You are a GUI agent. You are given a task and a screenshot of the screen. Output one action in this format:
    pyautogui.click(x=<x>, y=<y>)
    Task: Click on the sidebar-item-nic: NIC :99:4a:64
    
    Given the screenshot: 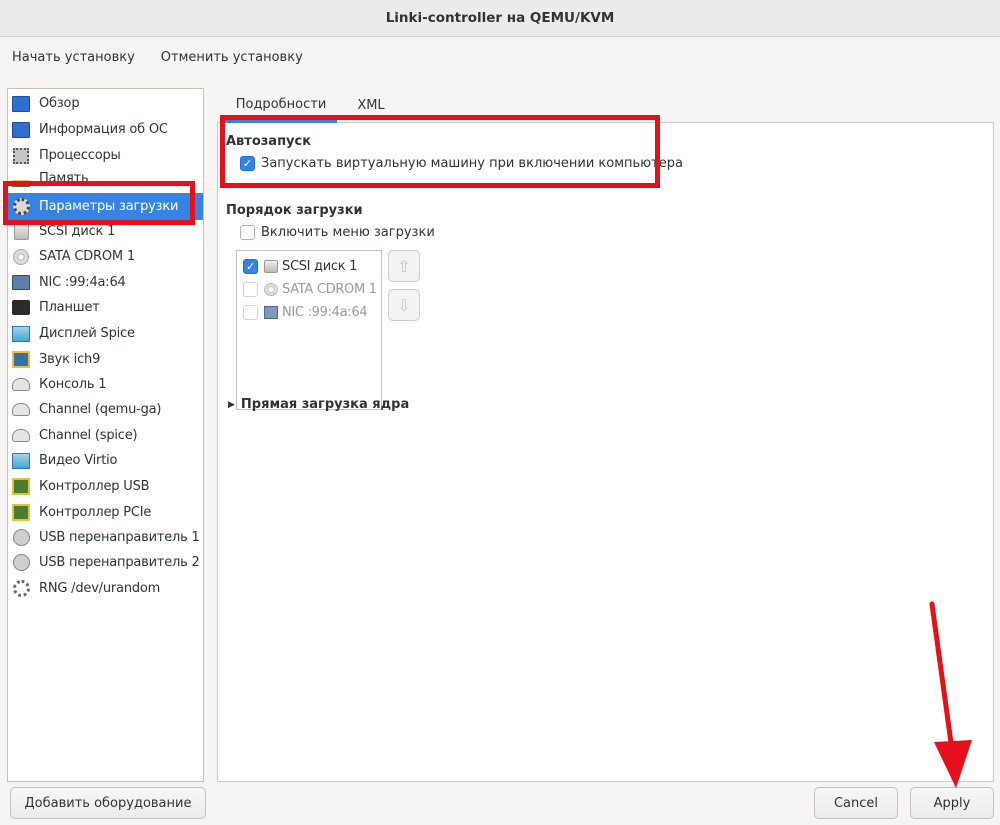 What is the action you would take?
    pyautogui.click(x=105, y=282)
    